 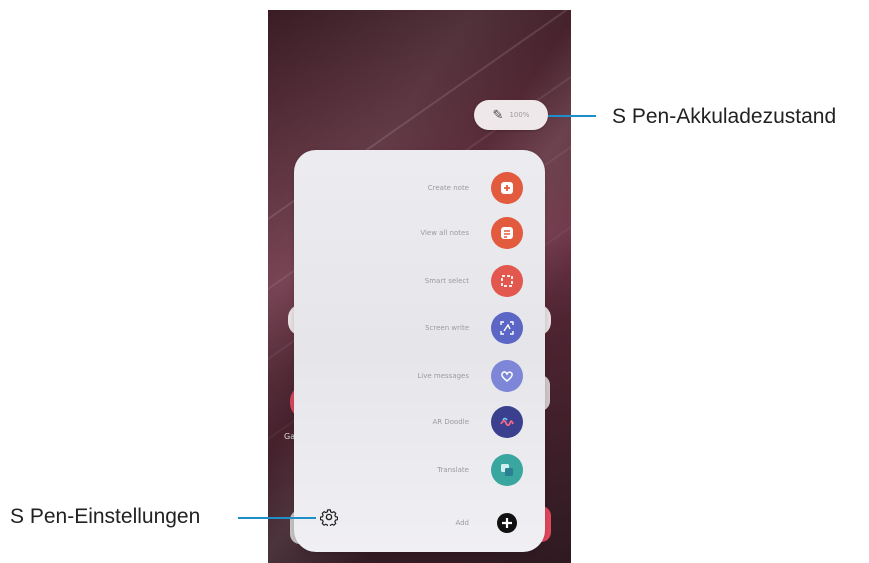 I want to click on menu-item-label: View all notes, so click(x=444, y=233).